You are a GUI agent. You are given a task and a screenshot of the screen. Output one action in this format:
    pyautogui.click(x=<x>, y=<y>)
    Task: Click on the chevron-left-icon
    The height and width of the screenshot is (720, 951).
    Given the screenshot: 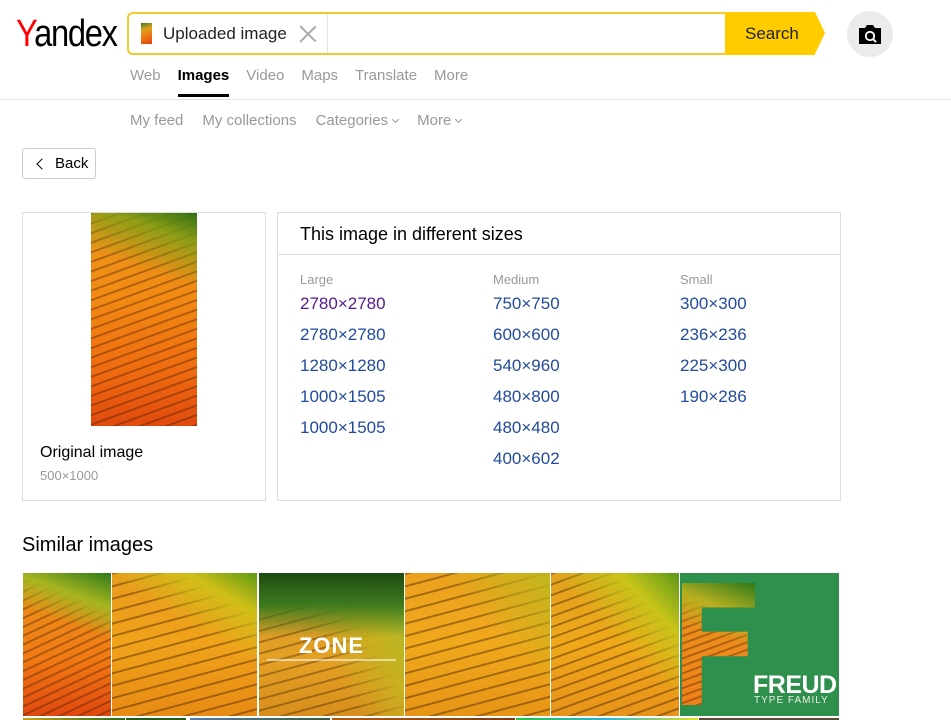 What is the action you would take?
    pyautogui.click(x=42, y=163)
    